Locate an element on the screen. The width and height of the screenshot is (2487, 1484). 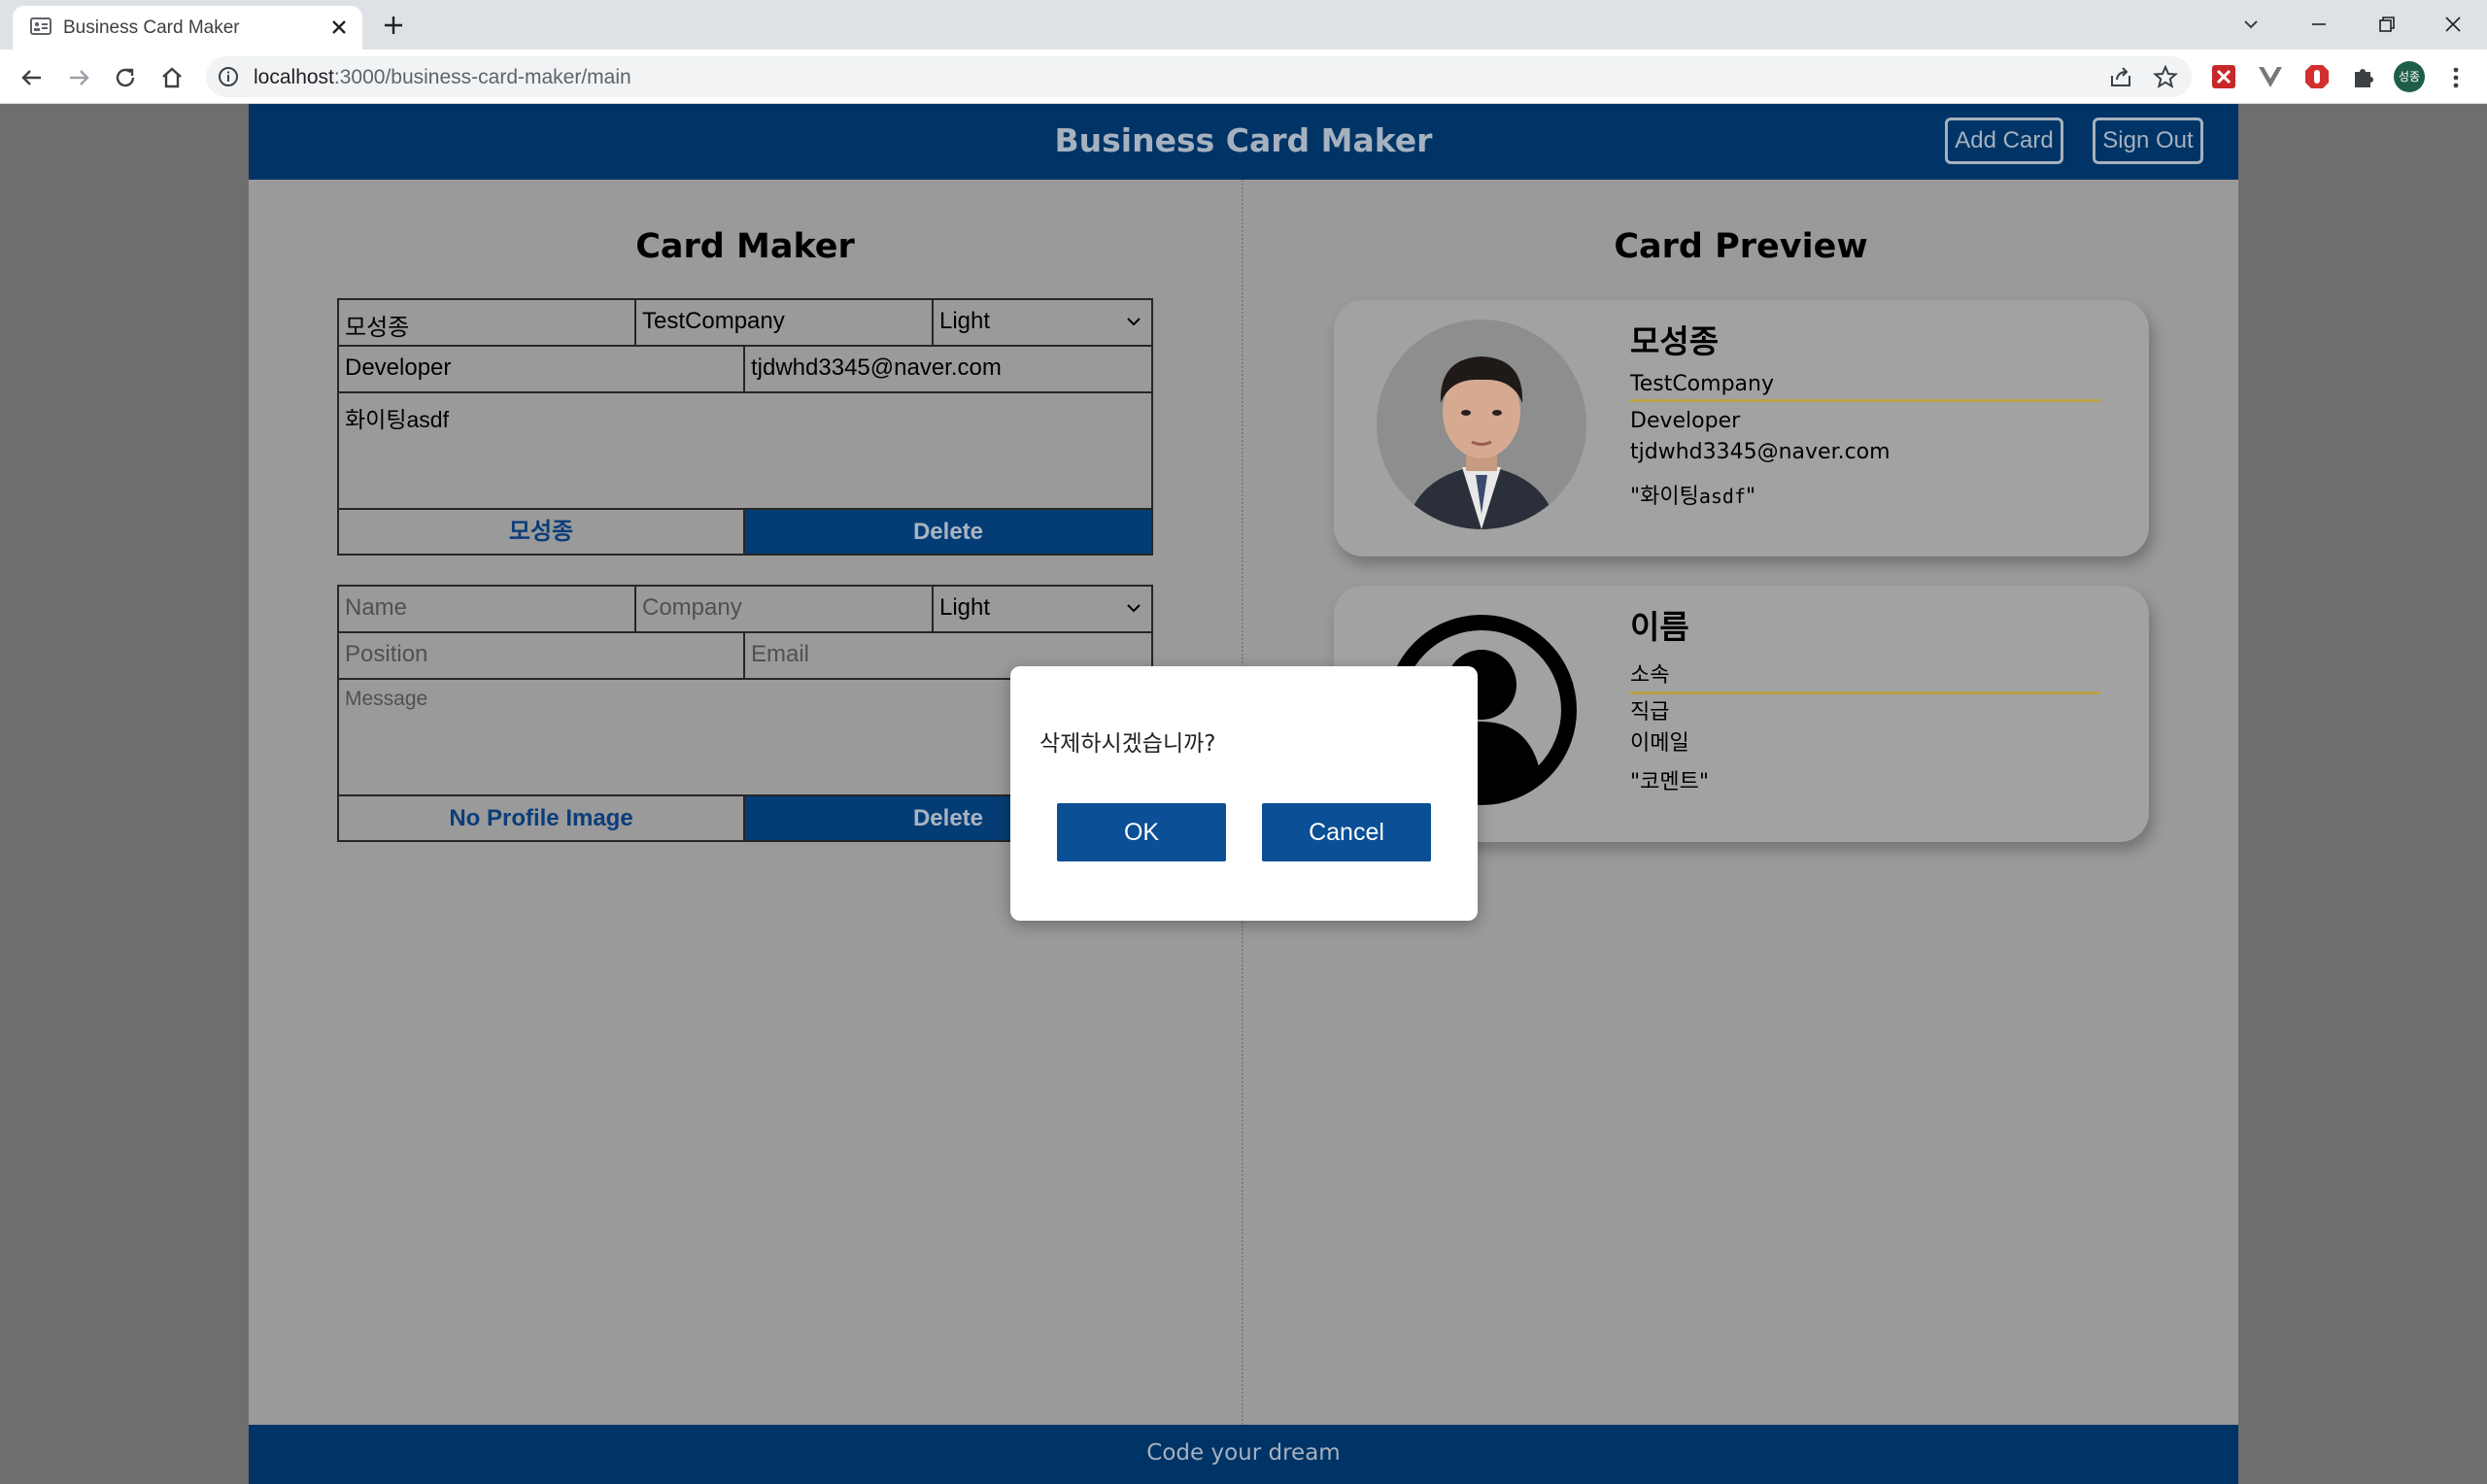
card-company: 소속 is located at coordinates (1865, 676).